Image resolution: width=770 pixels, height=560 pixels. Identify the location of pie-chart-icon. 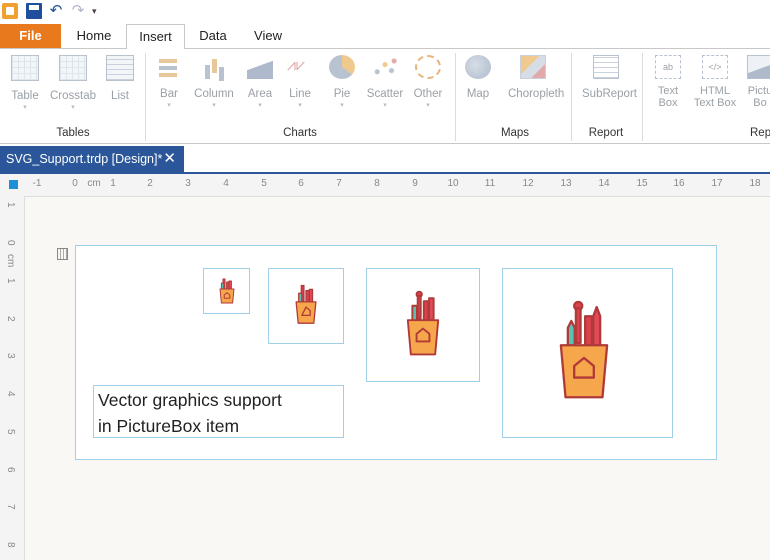
(342, 67).